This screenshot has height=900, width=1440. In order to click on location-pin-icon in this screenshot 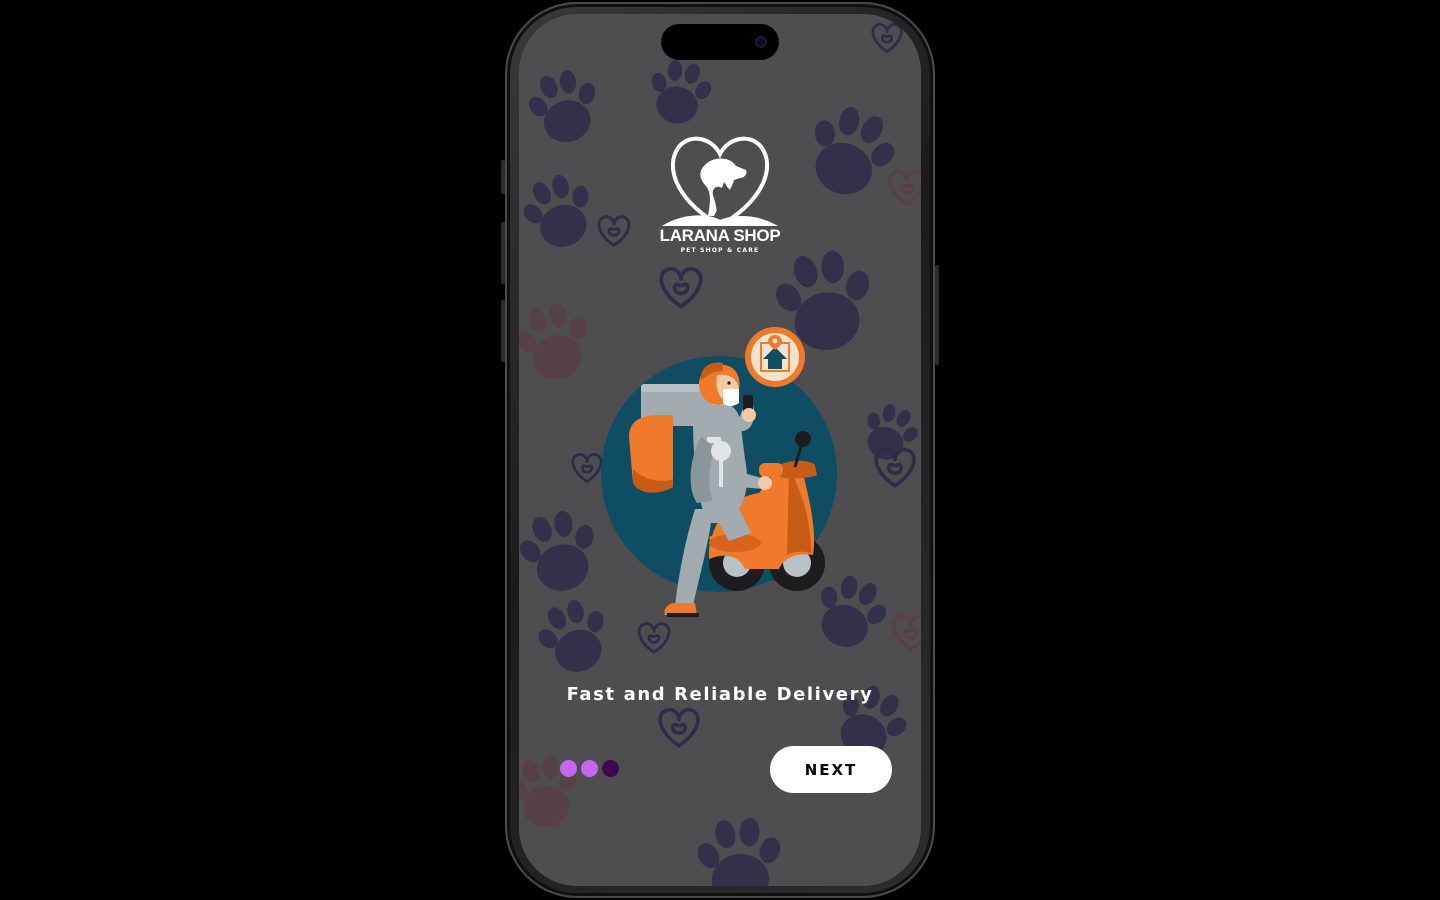, I will do `click(775, 357)`.